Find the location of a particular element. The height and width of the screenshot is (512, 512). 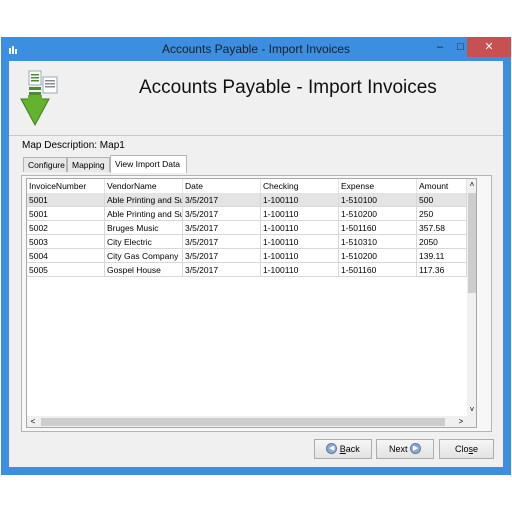

cell-amount: 139.11 is located at coordinates (442, 256).